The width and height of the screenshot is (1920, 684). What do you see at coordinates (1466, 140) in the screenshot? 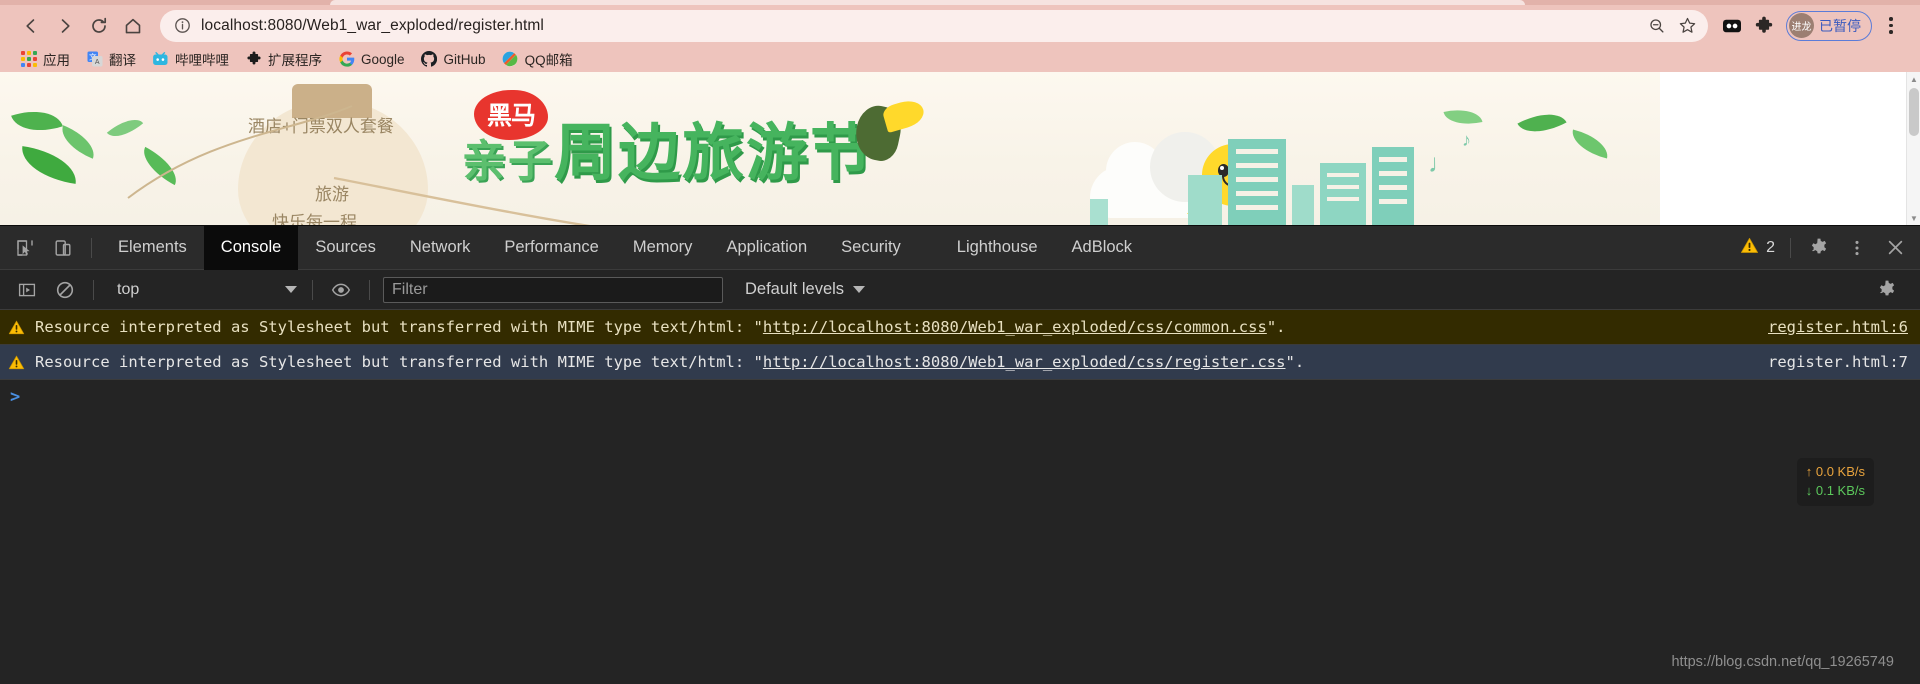
I see `music-note-icon: ♪` at bounding box center [1466, 140].